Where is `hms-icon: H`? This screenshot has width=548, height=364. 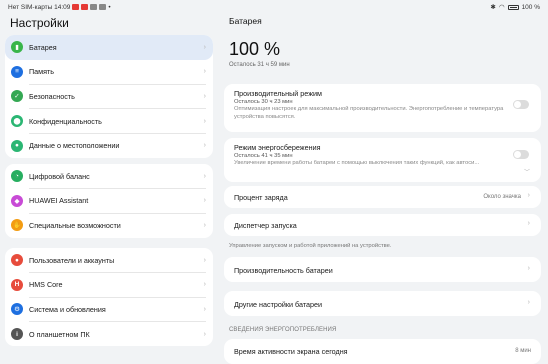
hms-icon: H is located at coordinates (17, 284).